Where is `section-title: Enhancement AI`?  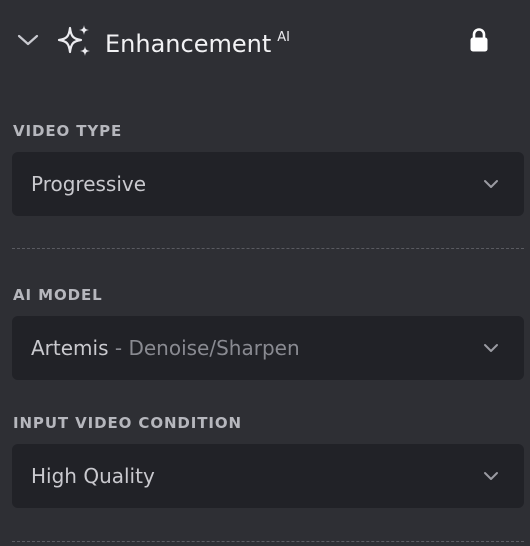
section-title: Enhancement AI is located at coordinates (197, 42).